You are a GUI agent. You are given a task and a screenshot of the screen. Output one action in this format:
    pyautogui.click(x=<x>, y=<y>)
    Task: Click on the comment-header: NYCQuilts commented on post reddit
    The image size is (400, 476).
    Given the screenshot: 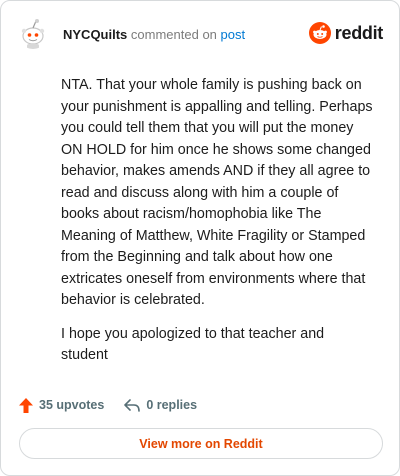 What is the action you would take?
    pyautogui.click(x=200, y=35)
    